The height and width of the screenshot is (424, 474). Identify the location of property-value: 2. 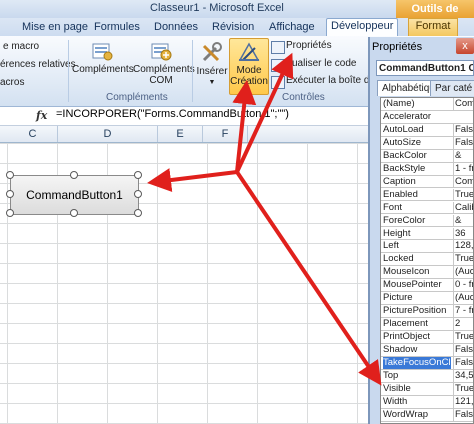
(463, 324).